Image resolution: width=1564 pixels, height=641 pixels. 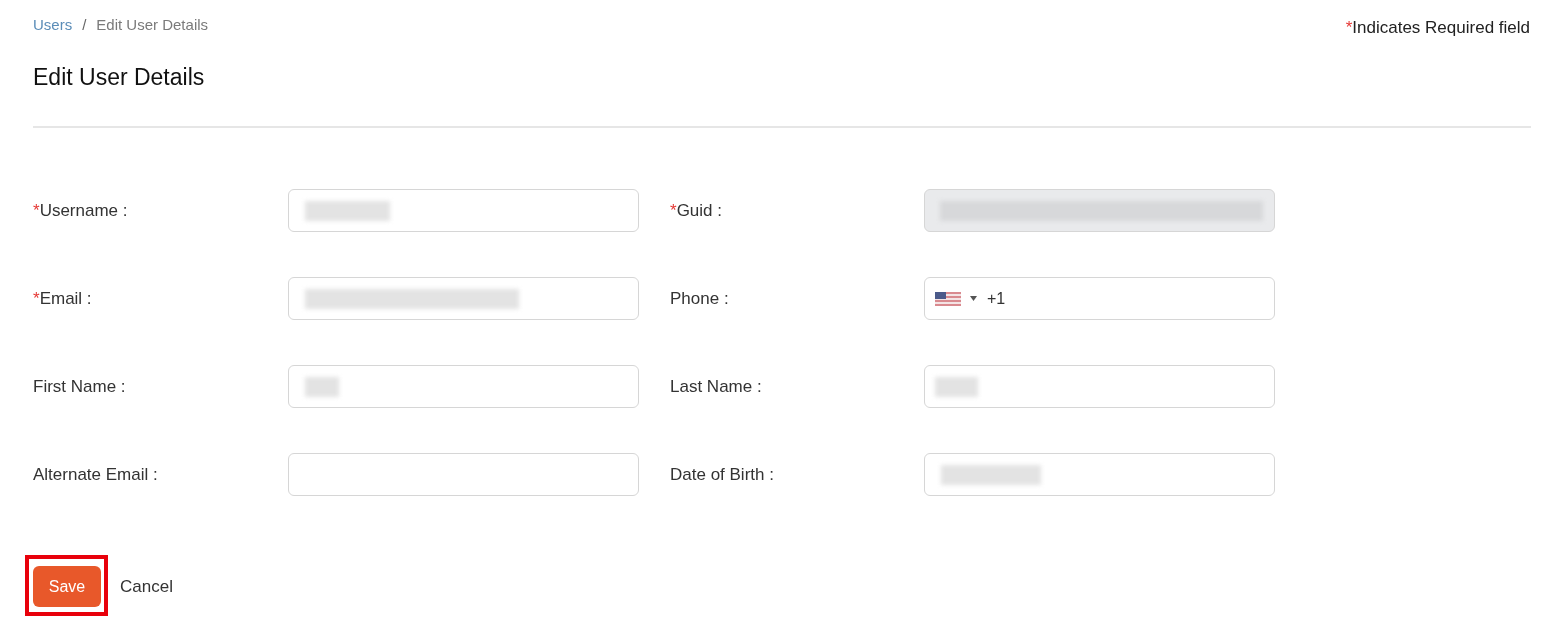 What do you see at coordinates (80, 210) in the screenshot?
I see `field-label: *Username :` at bounding box center [80, 210].